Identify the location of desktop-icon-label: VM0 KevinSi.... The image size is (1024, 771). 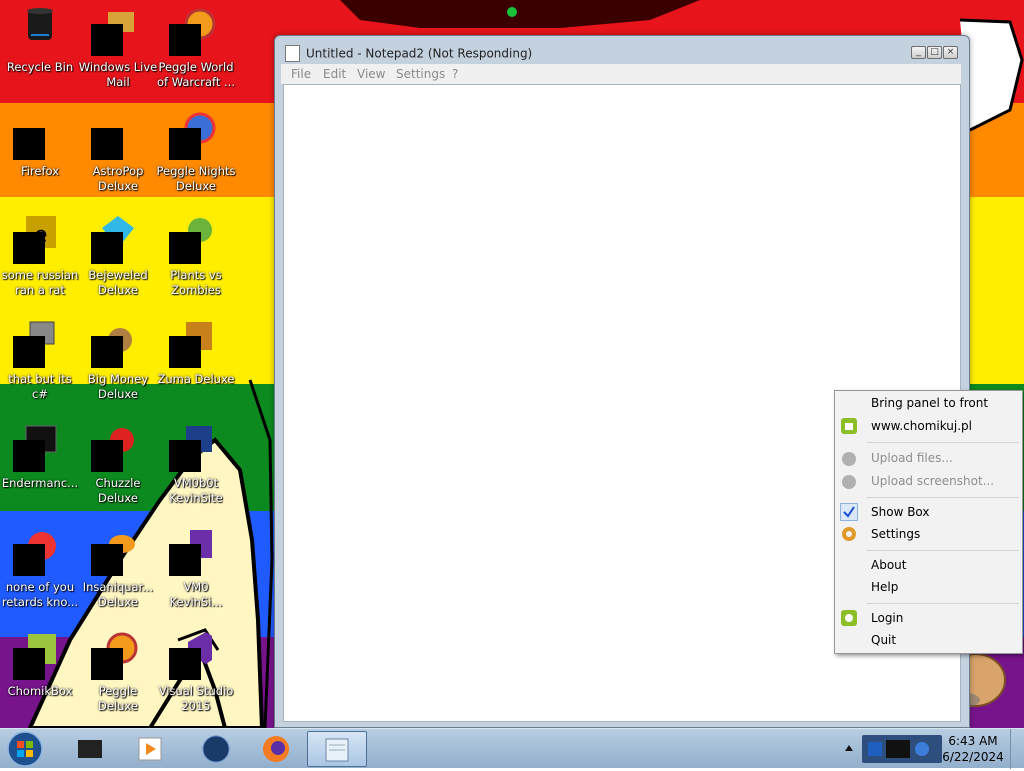
(196, 594).